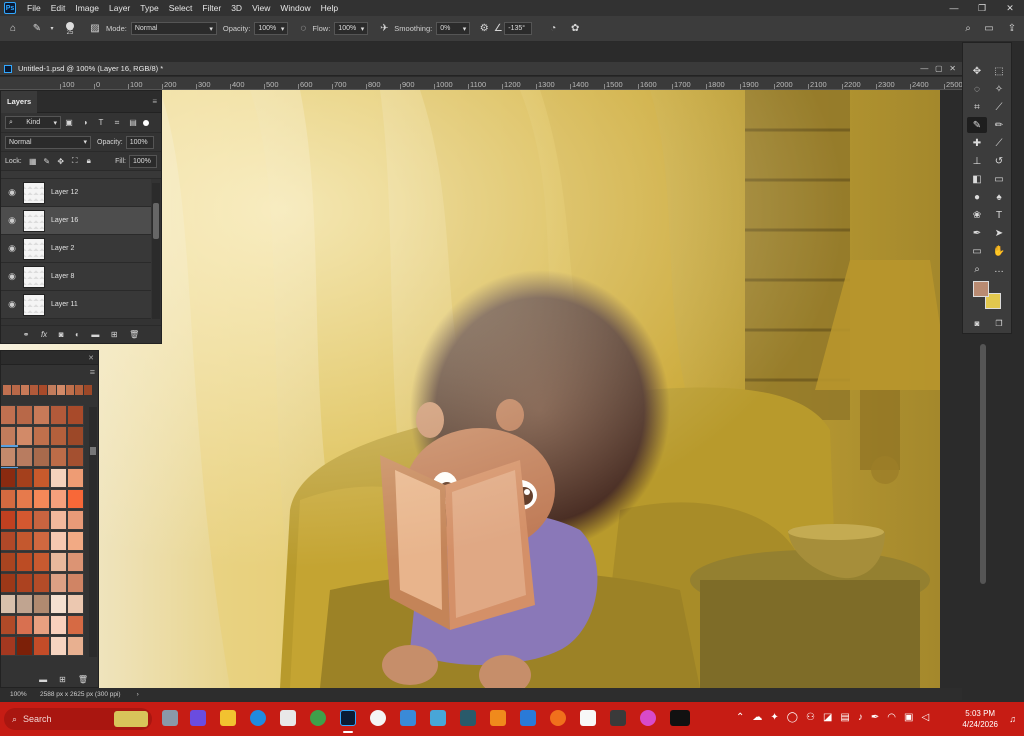  What do you see at coordinates (261, 8) in the screenshot?
I see `menu-view: View` at bounding box center [261, 8].